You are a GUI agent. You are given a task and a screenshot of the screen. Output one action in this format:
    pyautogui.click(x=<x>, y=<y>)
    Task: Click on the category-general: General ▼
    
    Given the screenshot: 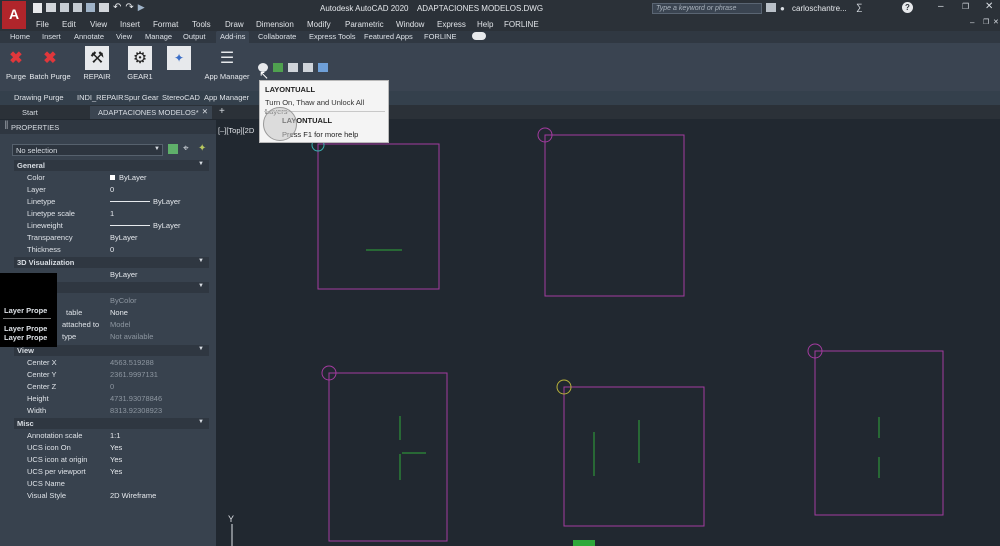 What is the action you would take?
    pyautogui.click(x=111, y=165)
    